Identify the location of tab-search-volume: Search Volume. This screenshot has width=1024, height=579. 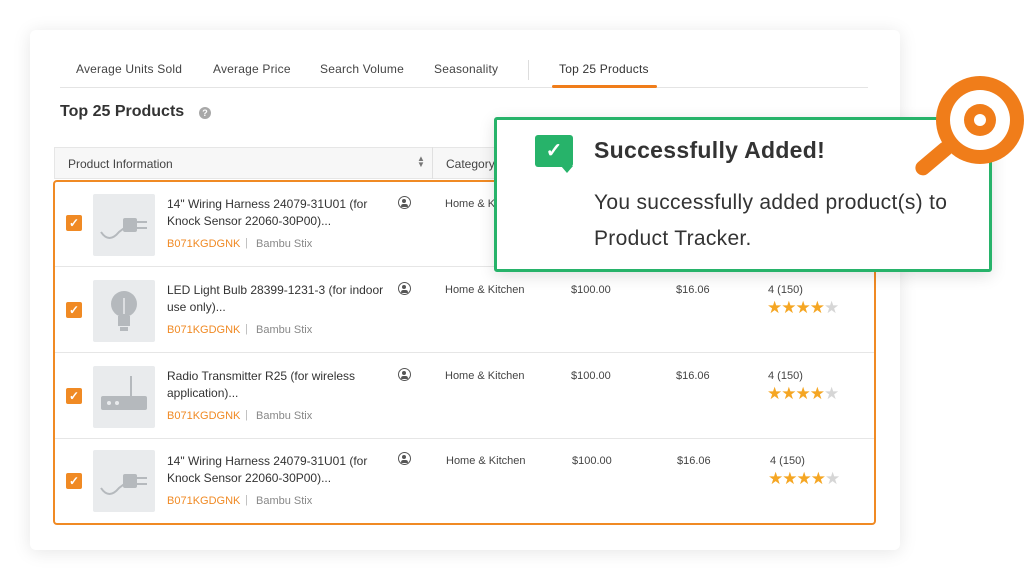
(362, 69).